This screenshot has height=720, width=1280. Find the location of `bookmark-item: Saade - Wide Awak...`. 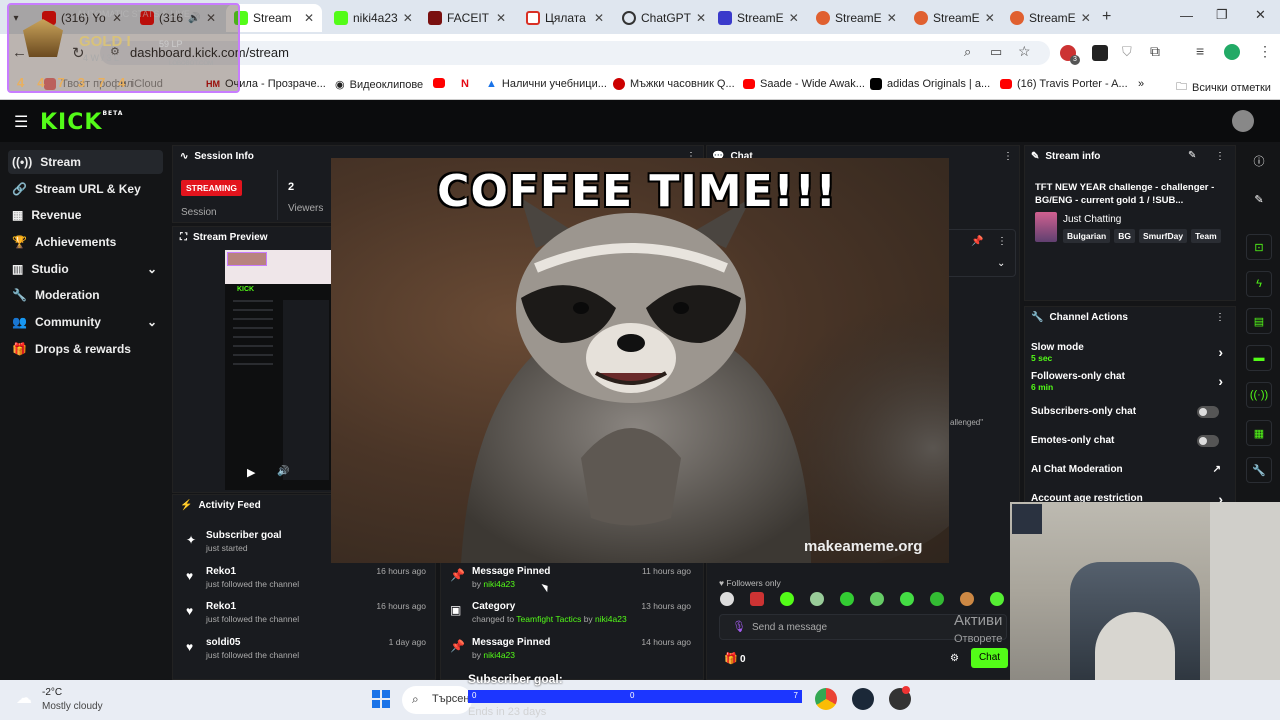

bookmark-item: Saade - Wide Awak... is located at coordinates (804, 84).